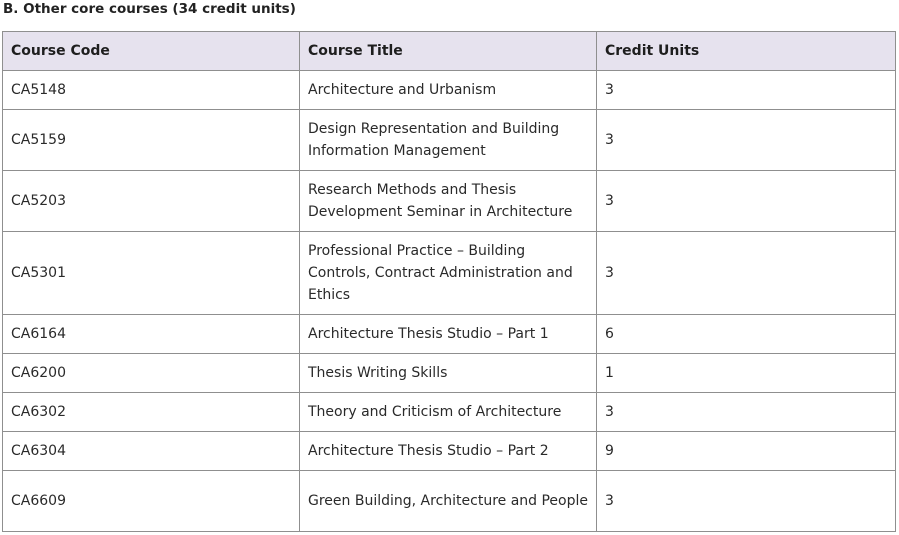 Image resolution: width=899 pixels, height=535 pixels. What do you see at coordinates (151, 140) in the screenshot?
I see `course-code-cell: CA5159` at bounding box center [151, 140].